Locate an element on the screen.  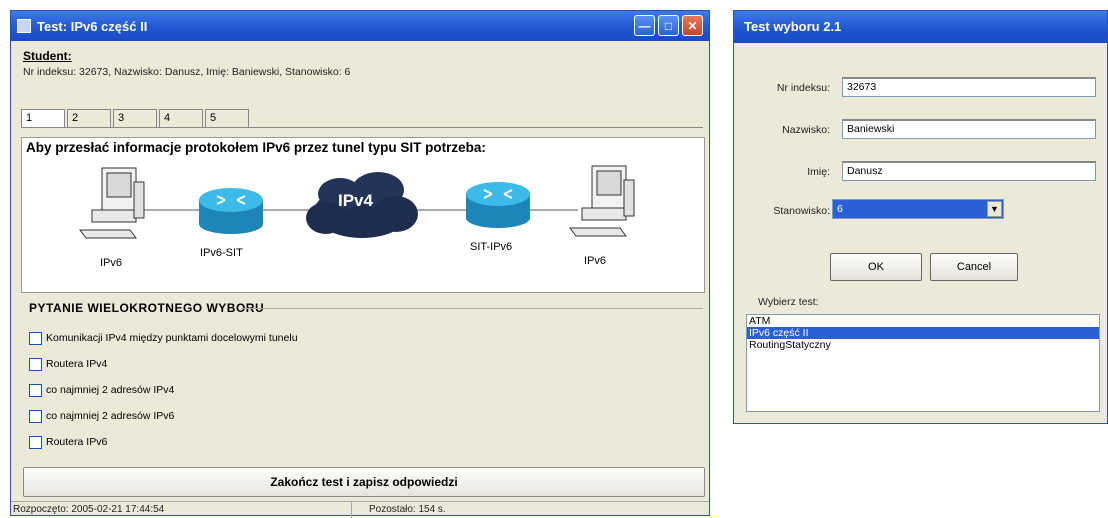
station-label: Stanowisko: is located at coordinates (801, 211).